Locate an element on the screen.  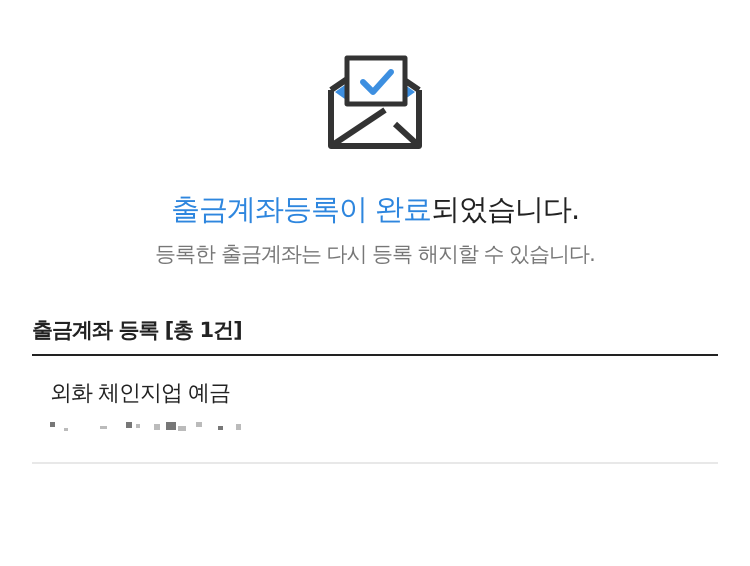
completion-subtitle: 등록한 출금계좌는 다시 등록 해지할 수 있습니다. is located at coordinates (375, 254).